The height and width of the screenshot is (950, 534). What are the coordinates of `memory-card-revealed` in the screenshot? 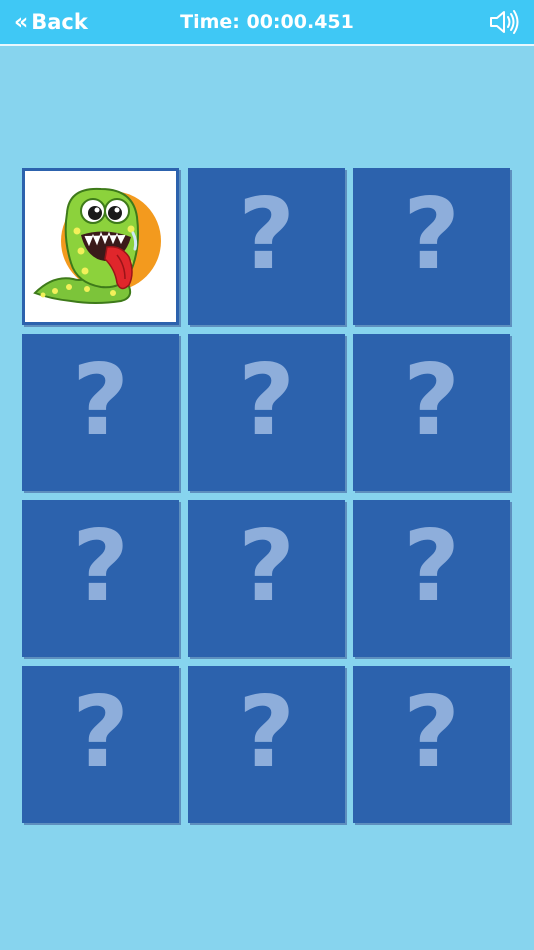 It's located at (100, 246).